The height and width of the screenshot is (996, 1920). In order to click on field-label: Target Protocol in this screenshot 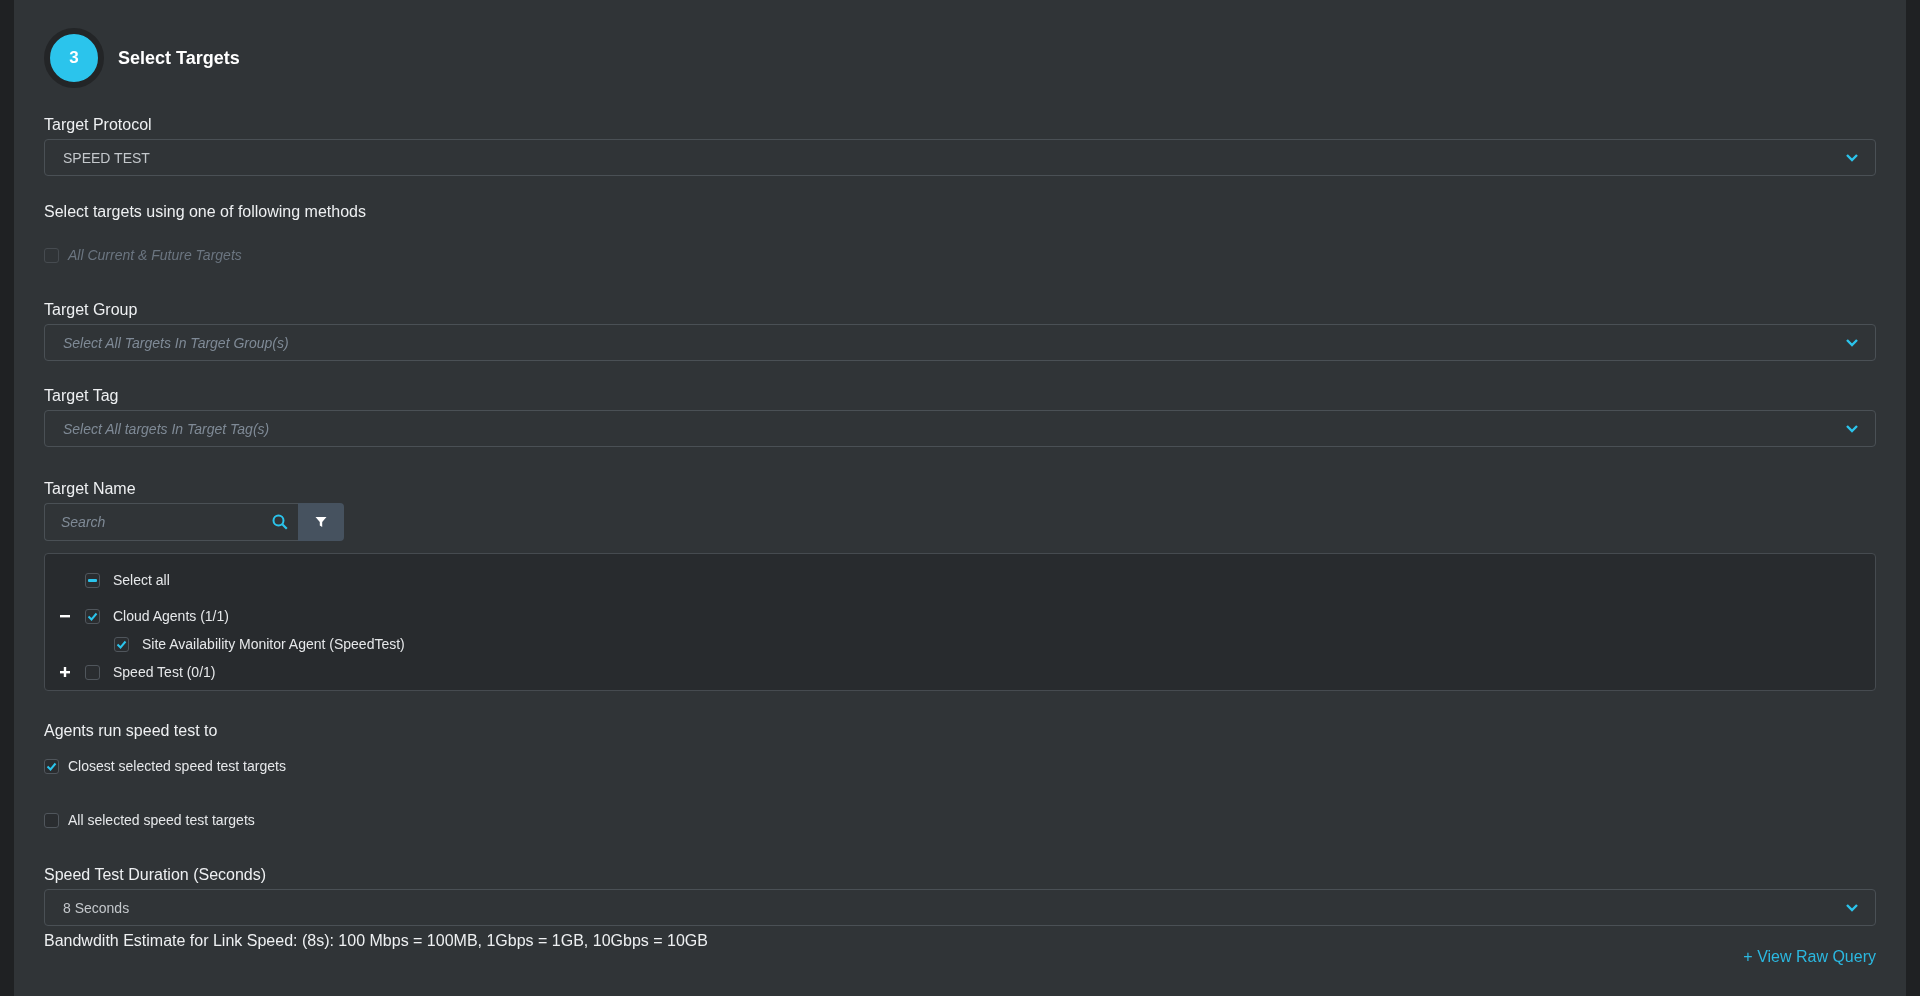, I will do `click(98, 125)`.